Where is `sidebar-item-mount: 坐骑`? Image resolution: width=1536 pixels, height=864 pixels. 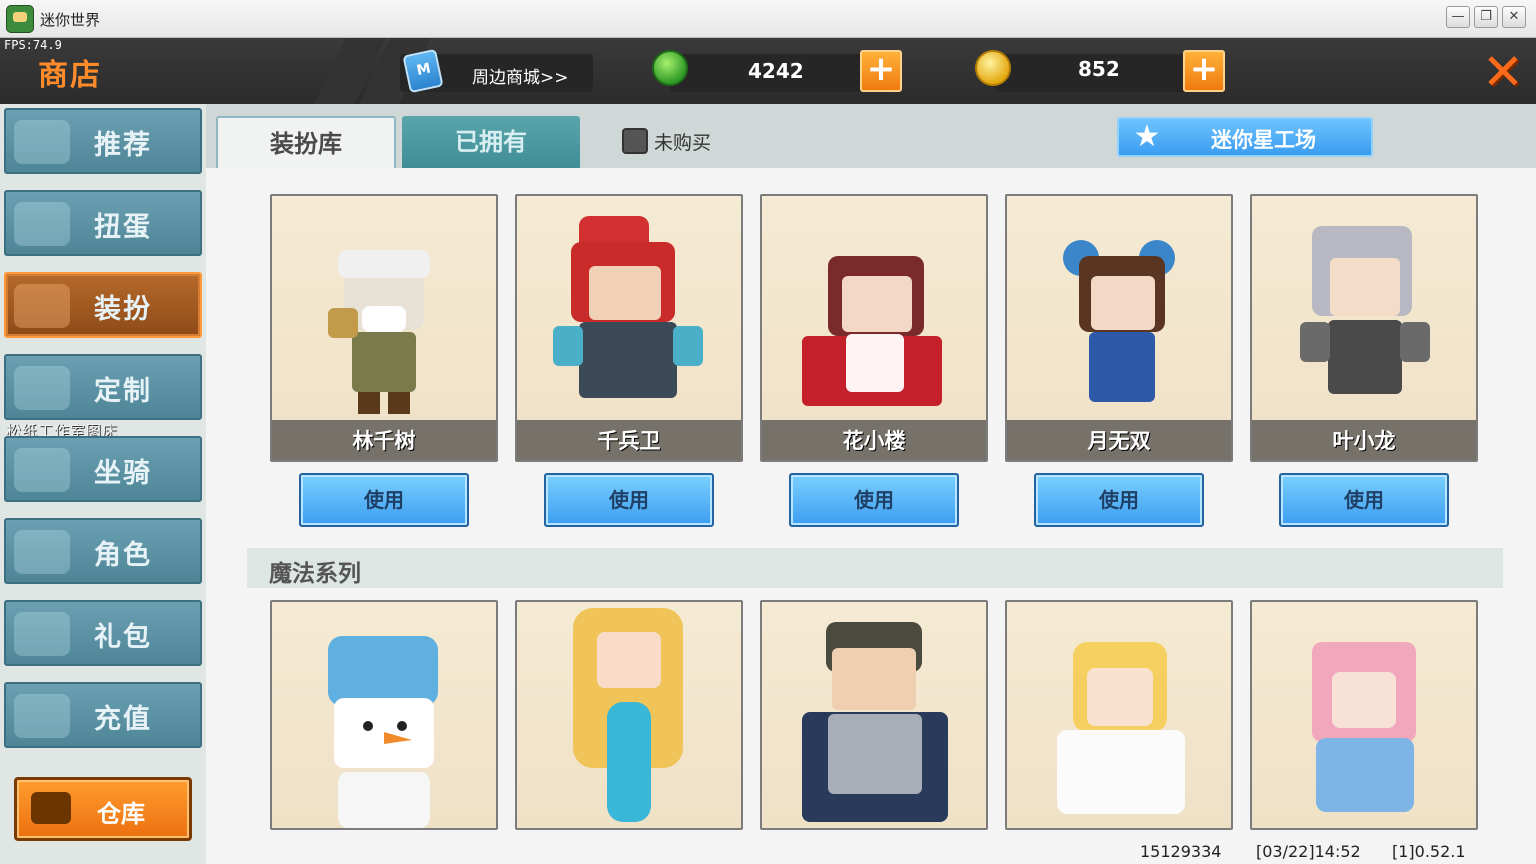
sidebar-item-mount: 坐骑 is located at coordinates (103, 469).